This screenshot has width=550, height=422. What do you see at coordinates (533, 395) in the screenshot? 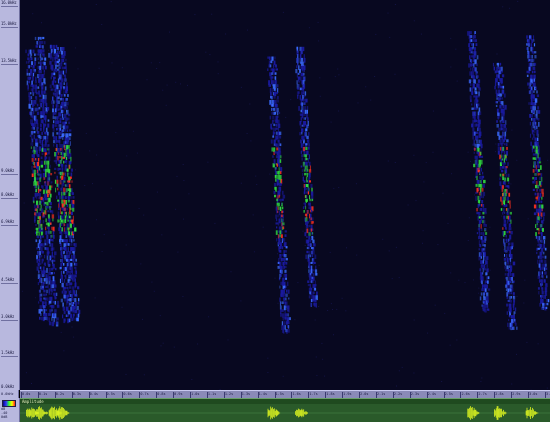
I see `time-tick-label: 3.0s` at bounding box center [533, 395].